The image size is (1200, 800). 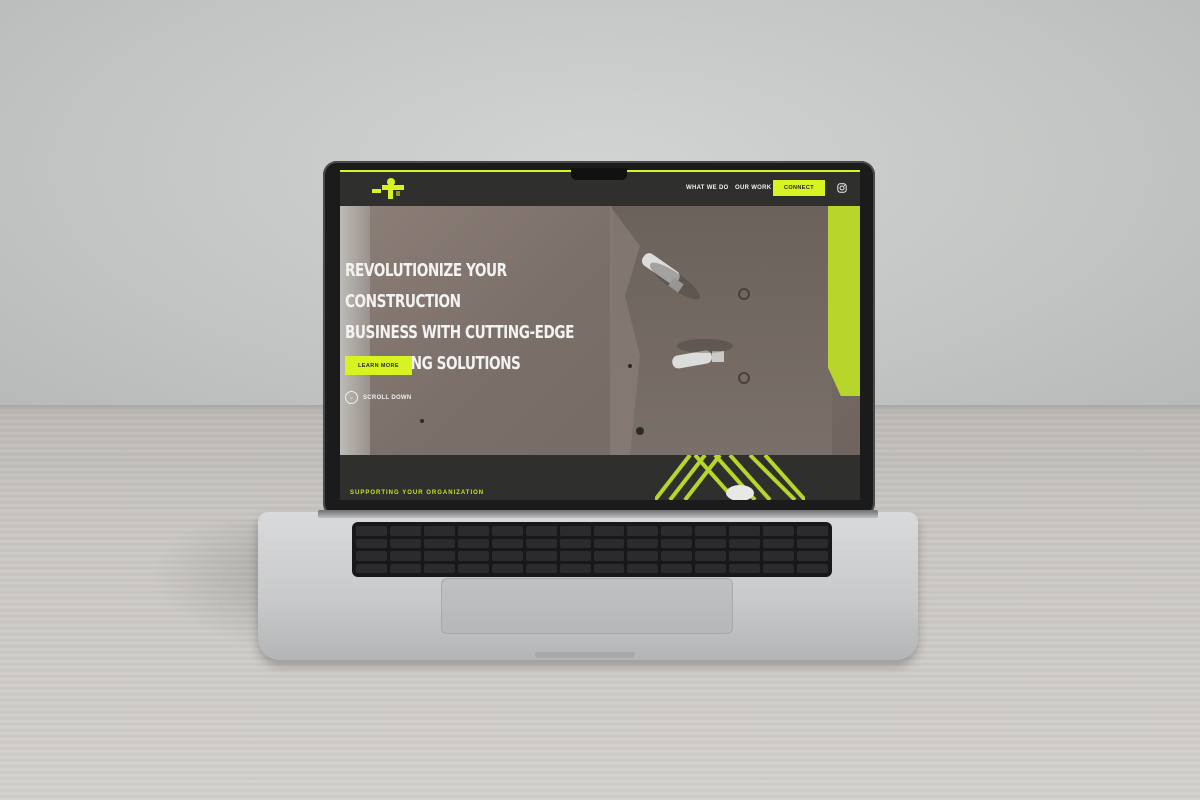 What do you see at coordinates (598, 514) in the screenshot?
I see `laptop-hinge` at bounding box center [598, 514].